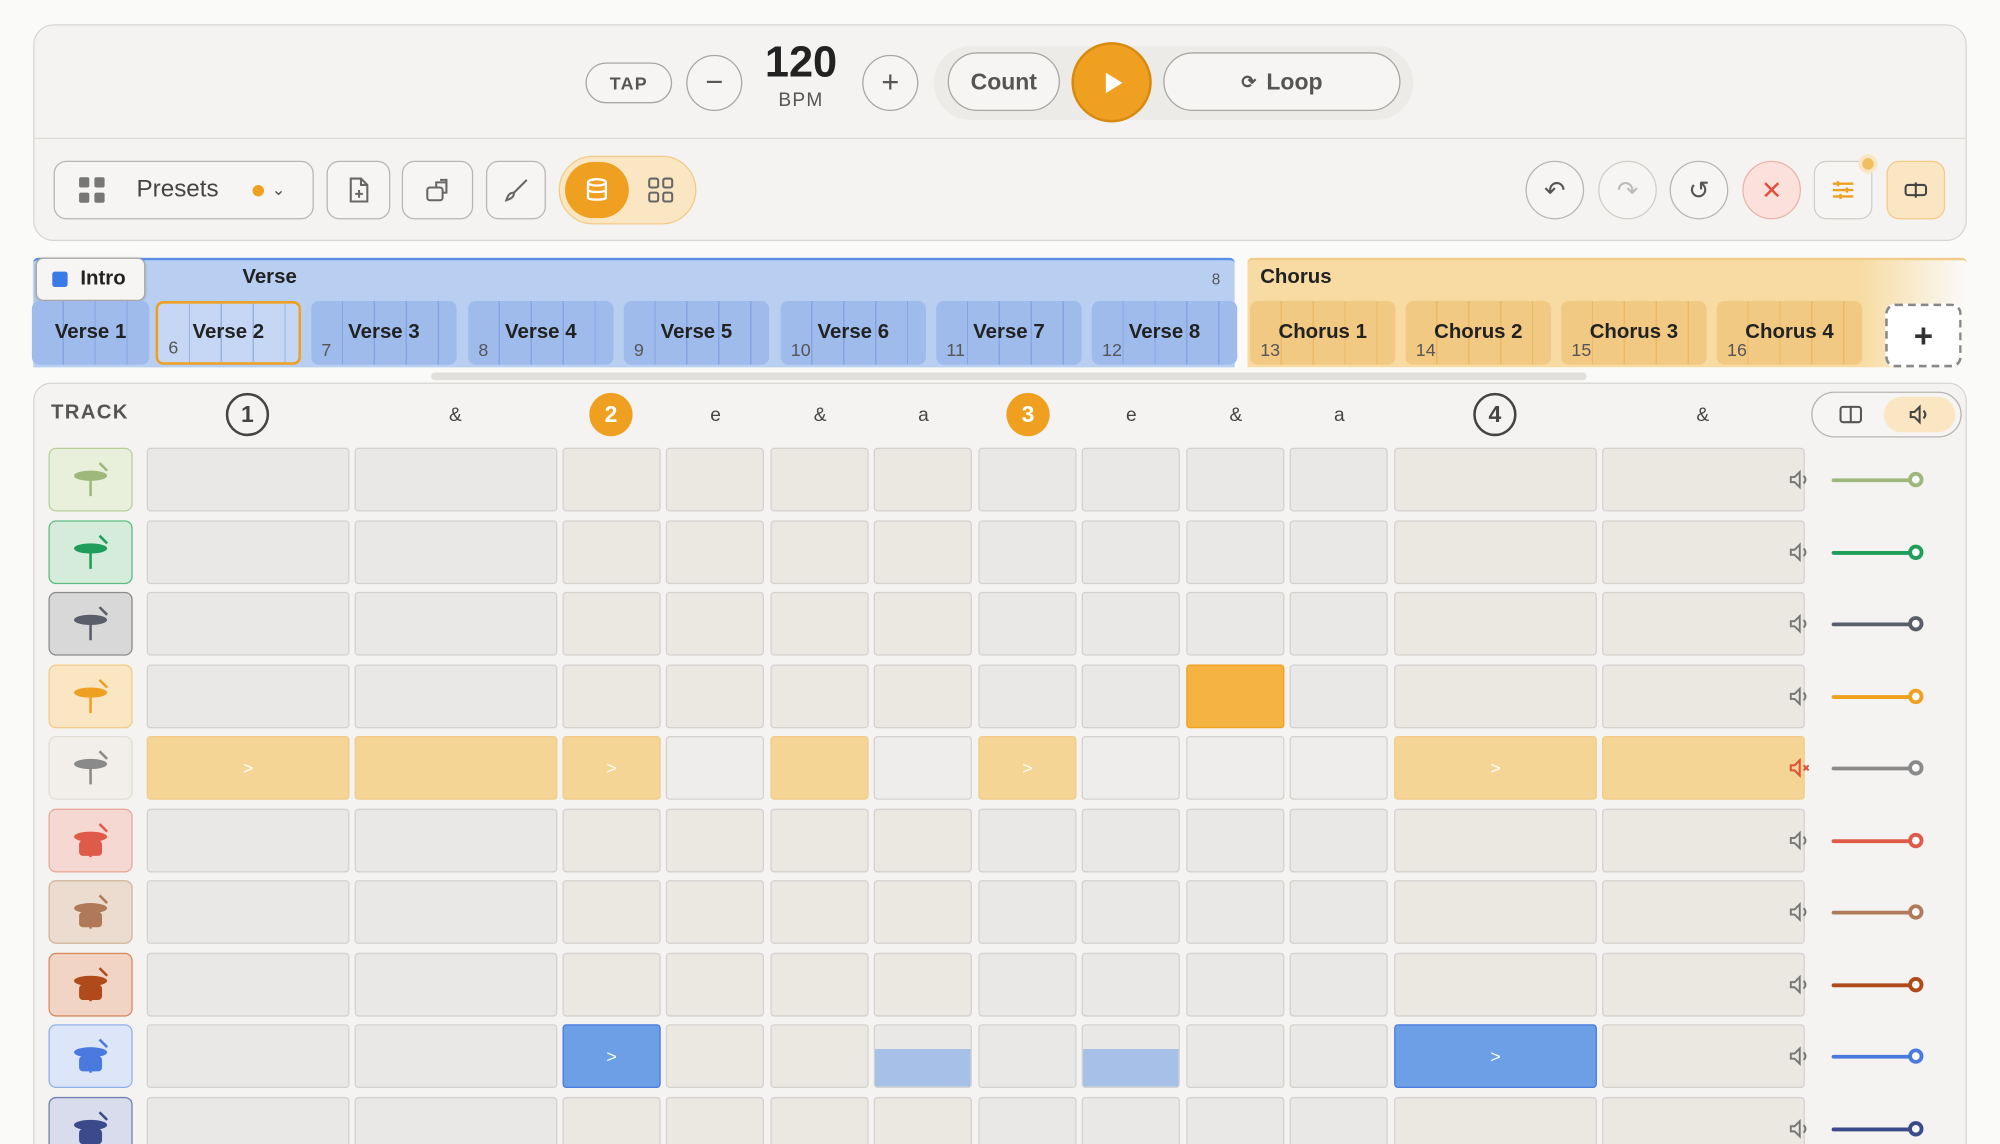 Image resolution: width=2000 pixels, height=1144 pixels. I want to click on bass-drum-2-icon, so click(90, 1120).